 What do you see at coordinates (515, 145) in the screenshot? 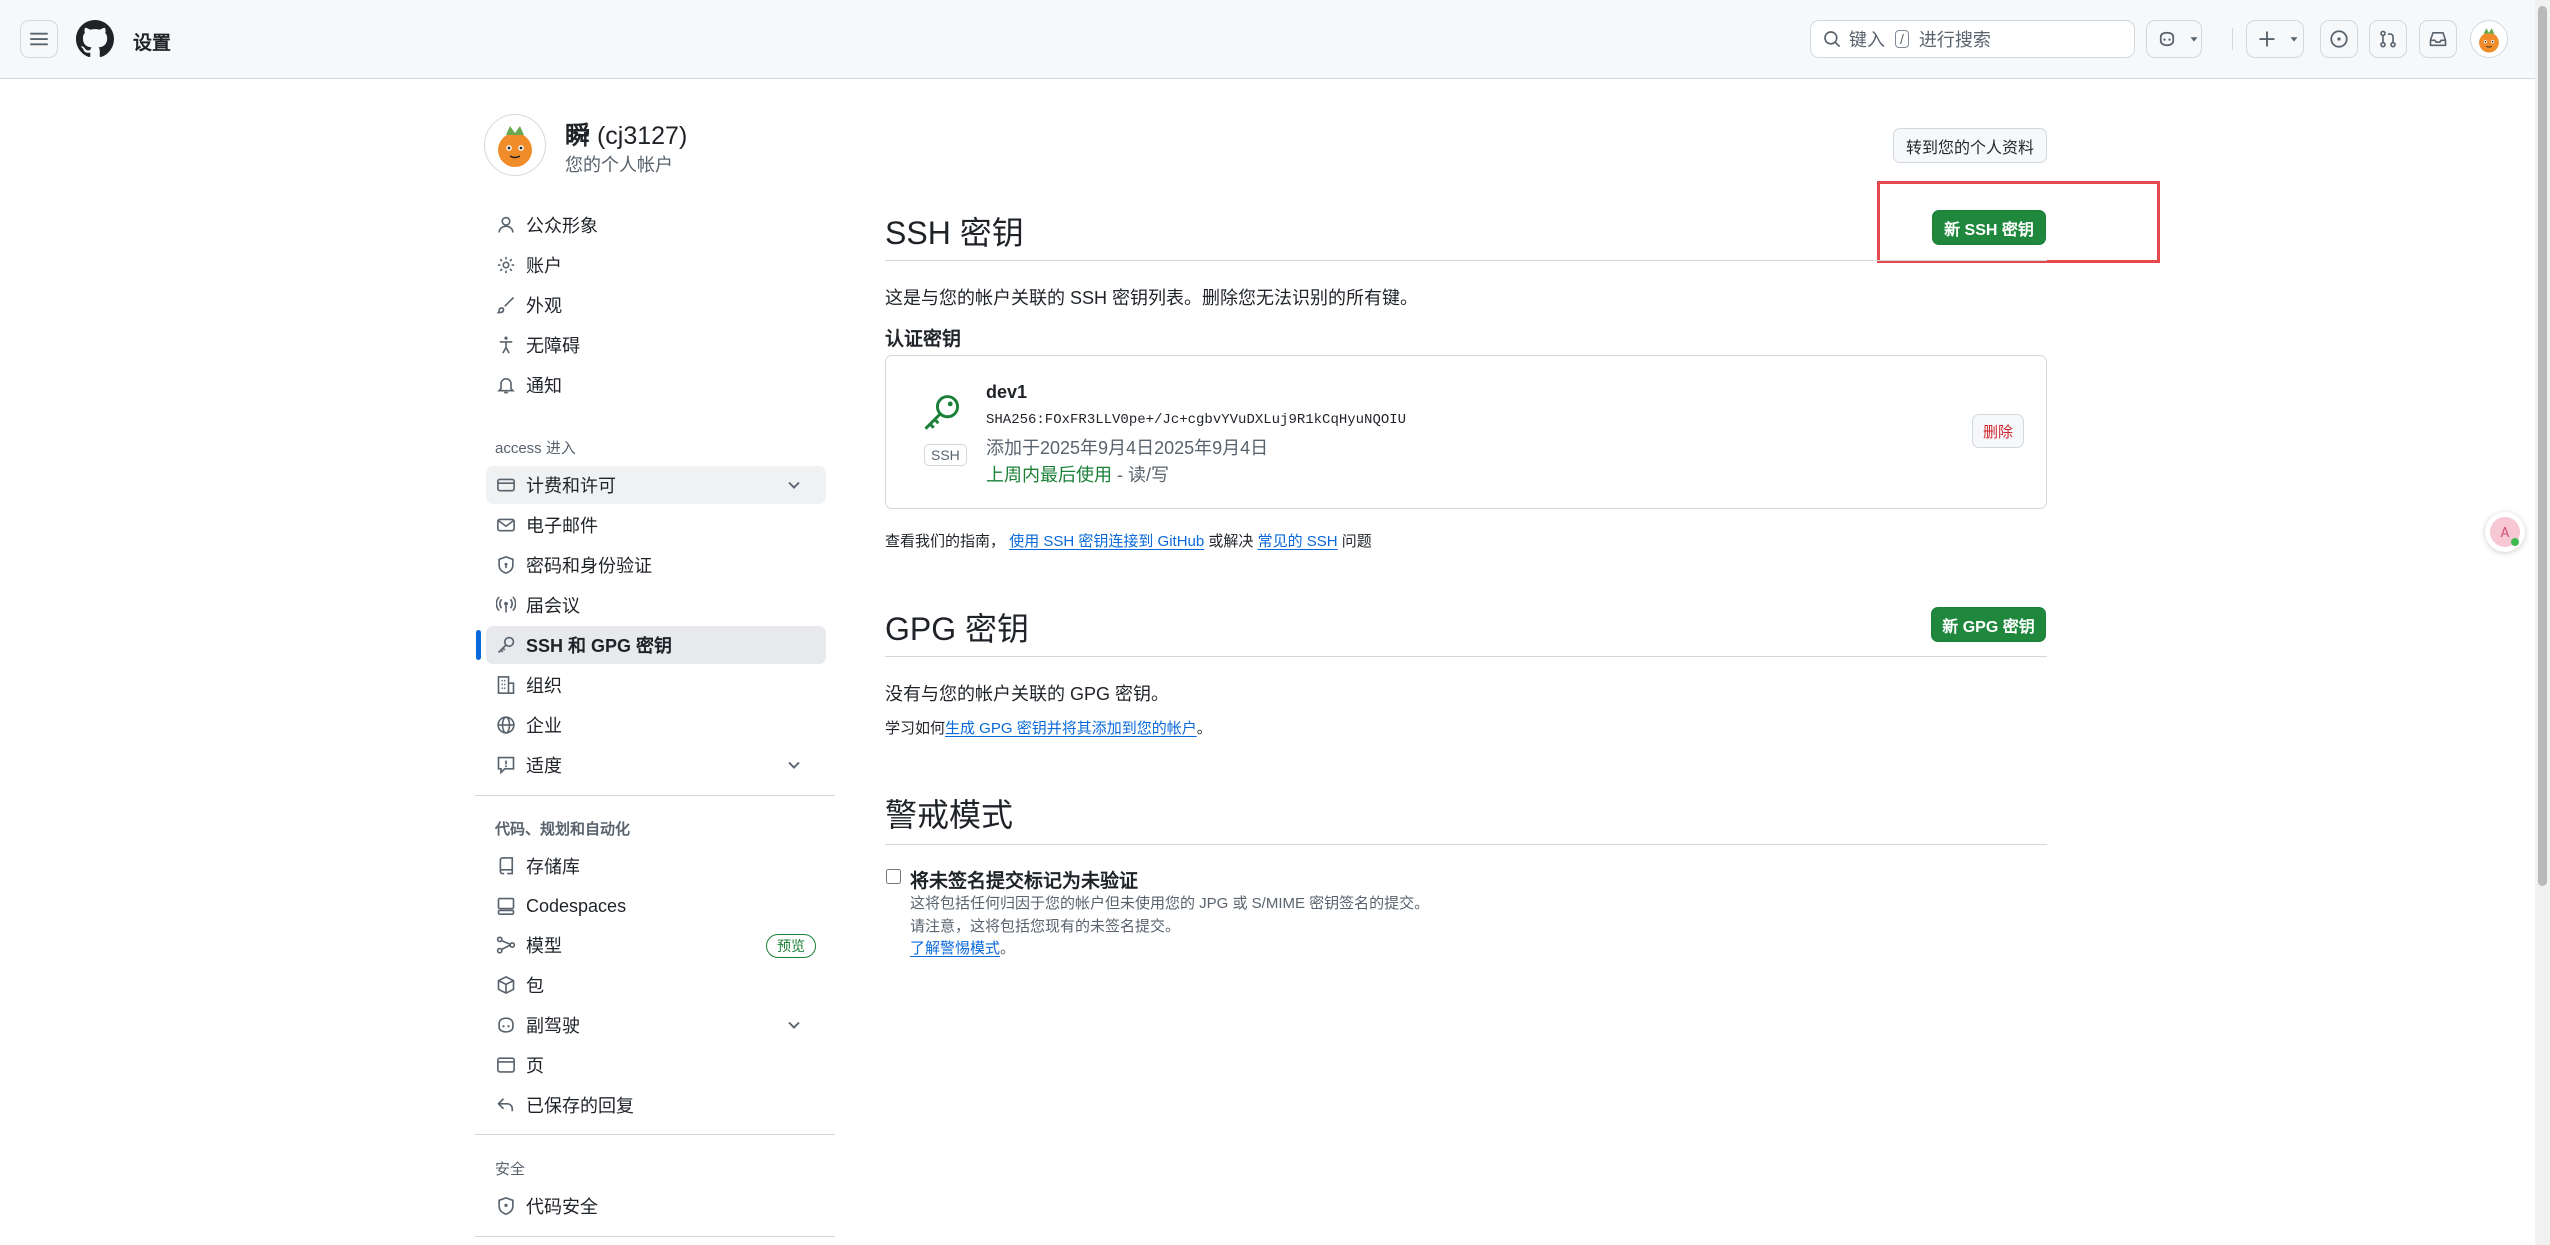
I see `profile-avatar-icon` at bounding box center [515, 145].